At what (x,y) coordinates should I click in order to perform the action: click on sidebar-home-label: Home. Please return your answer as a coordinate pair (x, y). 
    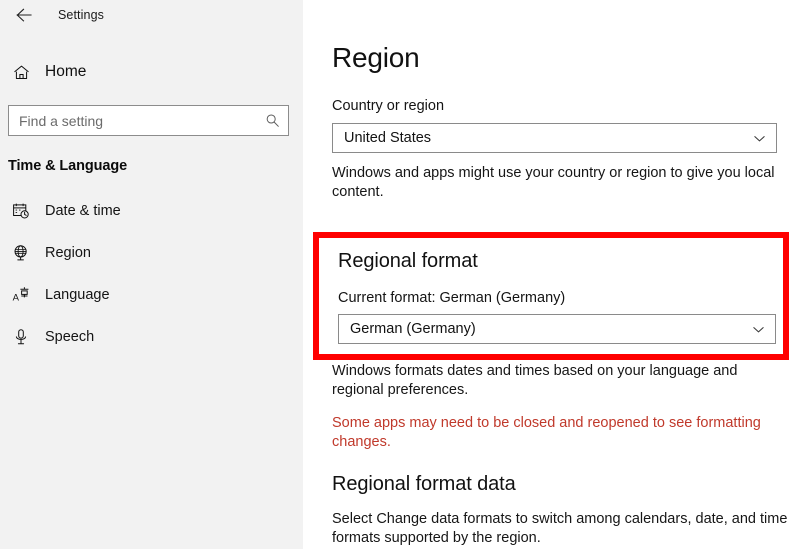
    Looking at the image, I should click on (66, 71).